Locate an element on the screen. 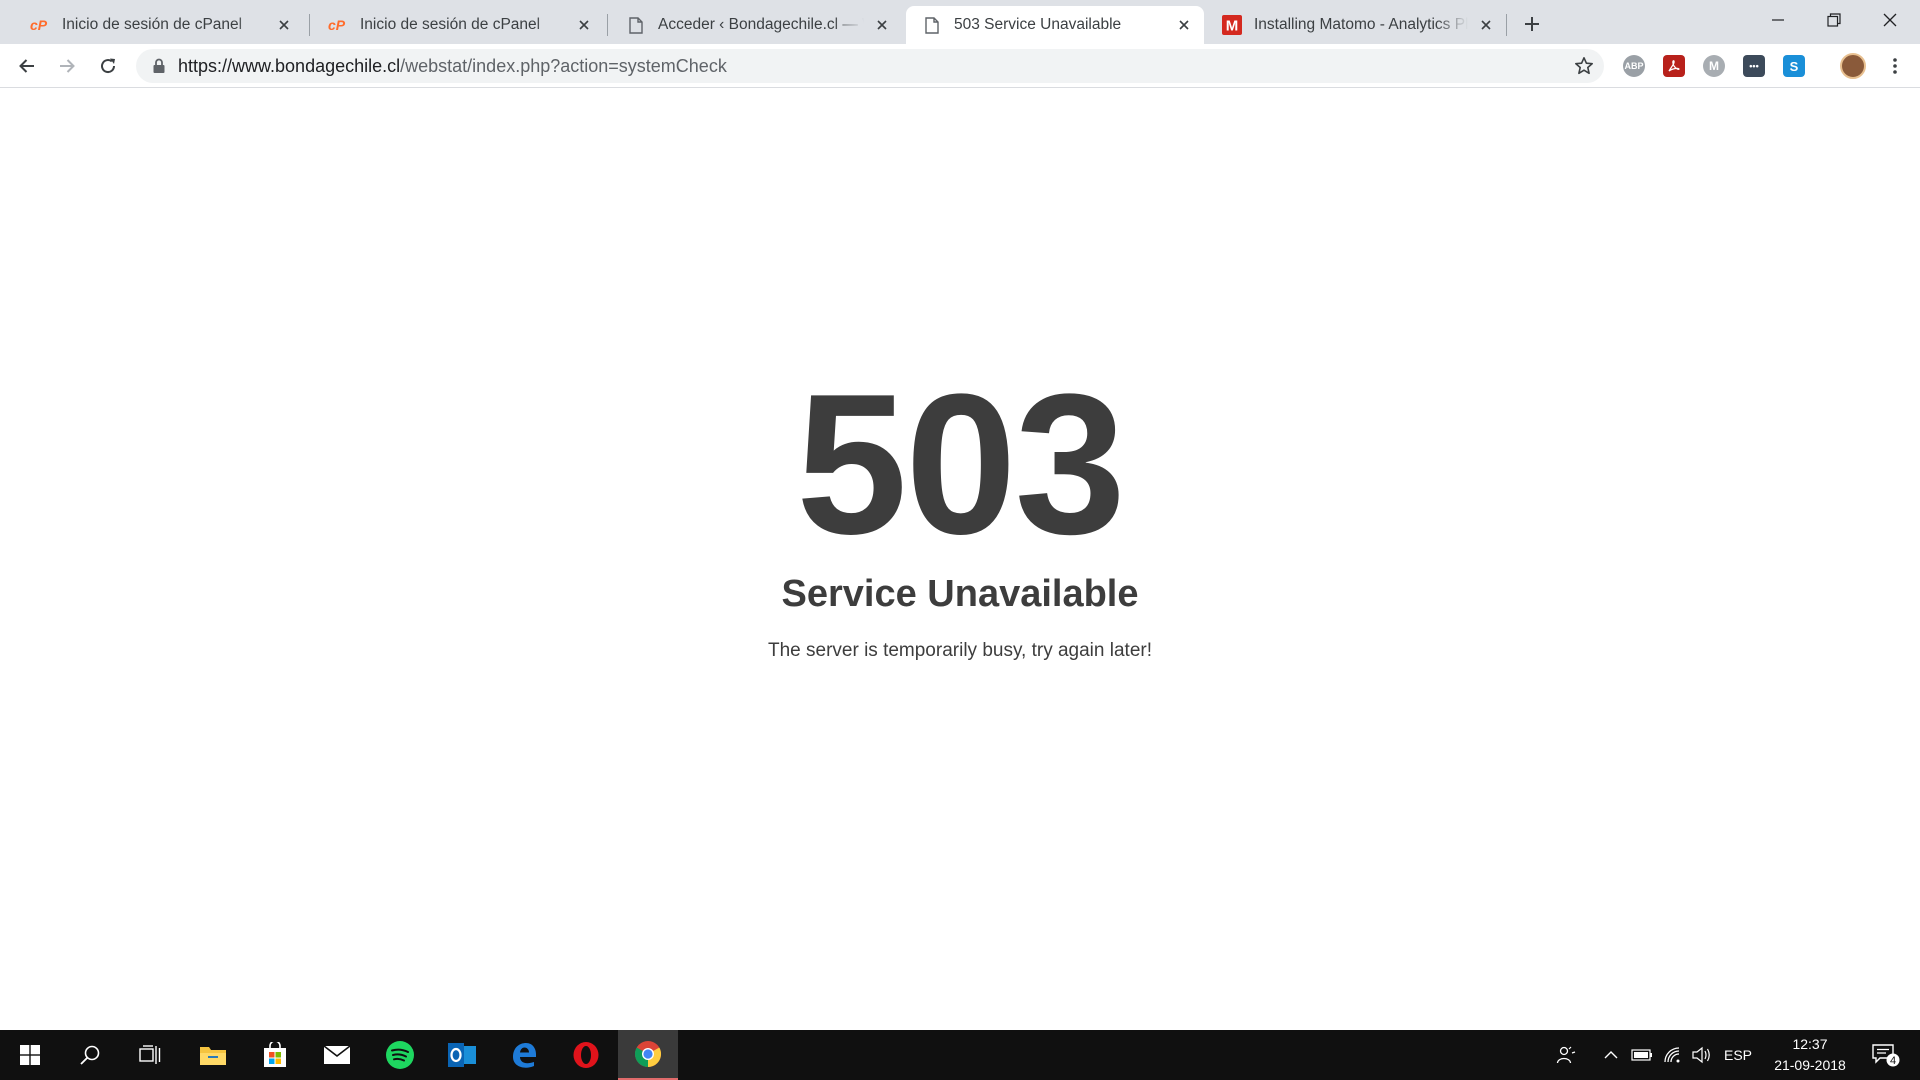 Image resolution: width=1920 pixels, height=1080 pixels. minimize-button is located at coordinates (1778, 20).